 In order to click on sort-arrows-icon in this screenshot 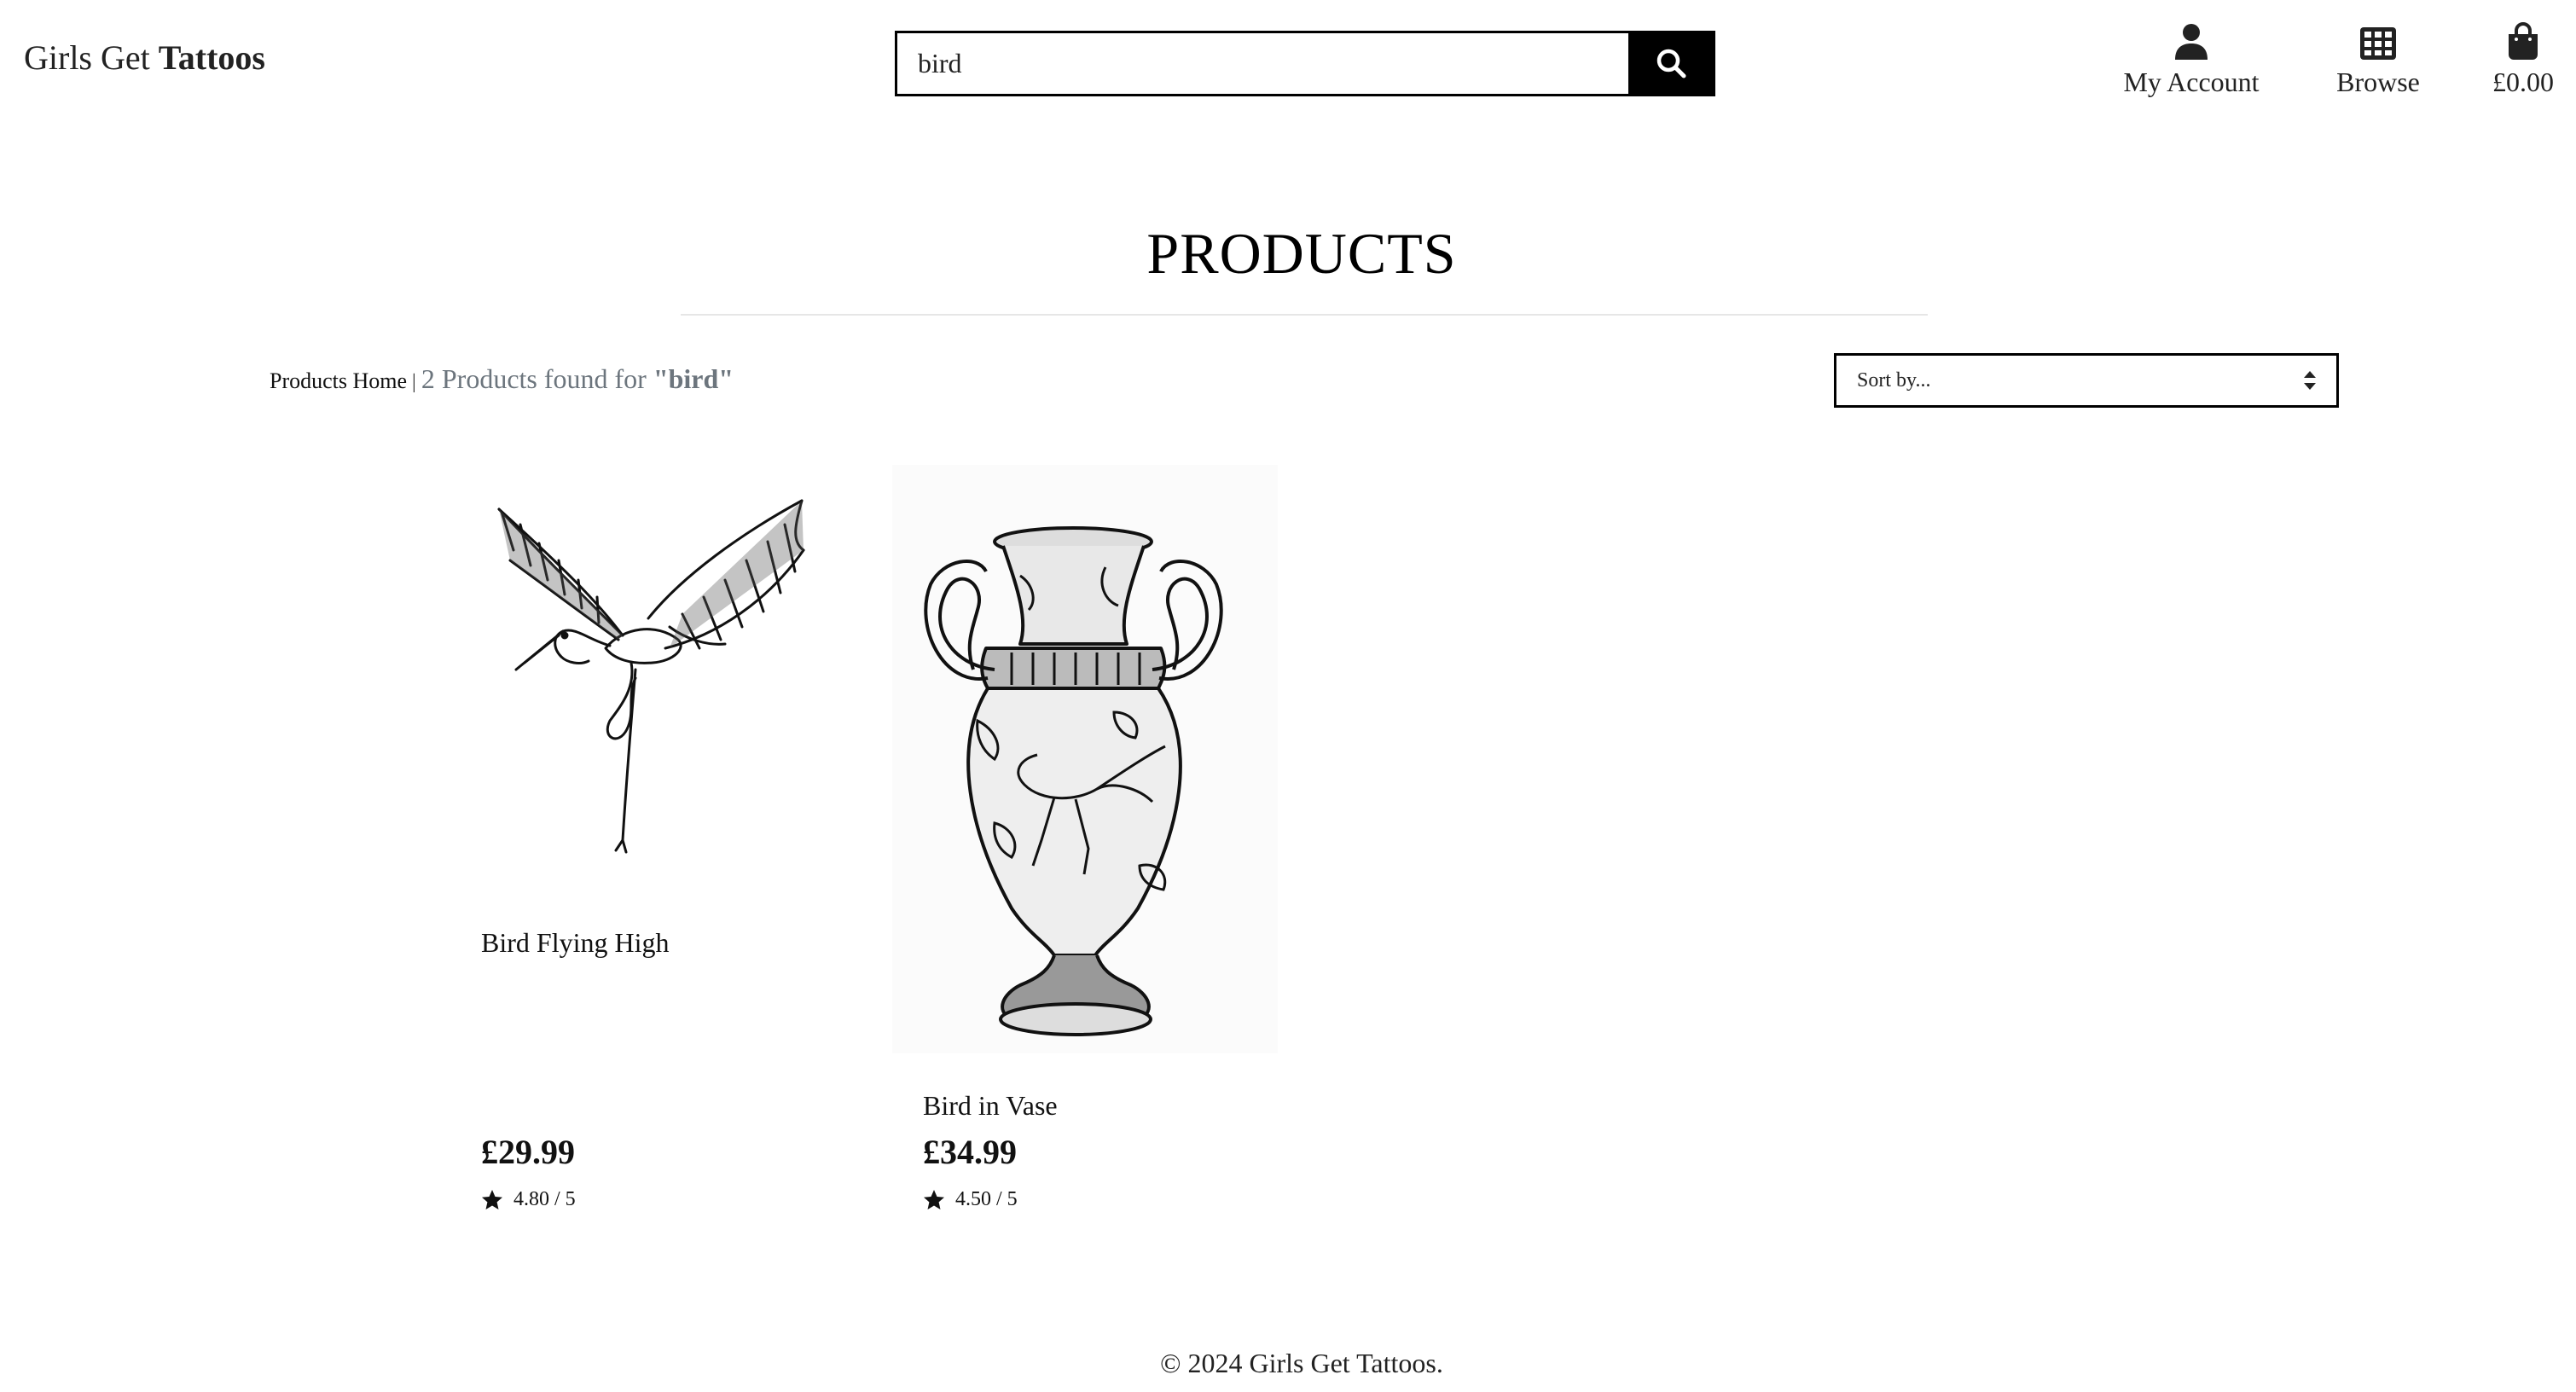, I will do `click(2310, 380)`.